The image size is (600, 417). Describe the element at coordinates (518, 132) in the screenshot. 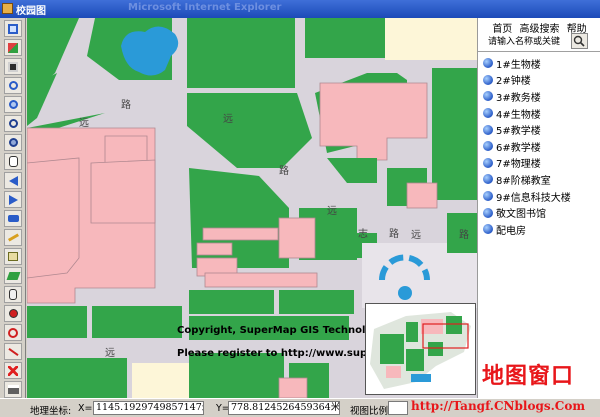

I see `building-label: 5#教学楼` at that location.